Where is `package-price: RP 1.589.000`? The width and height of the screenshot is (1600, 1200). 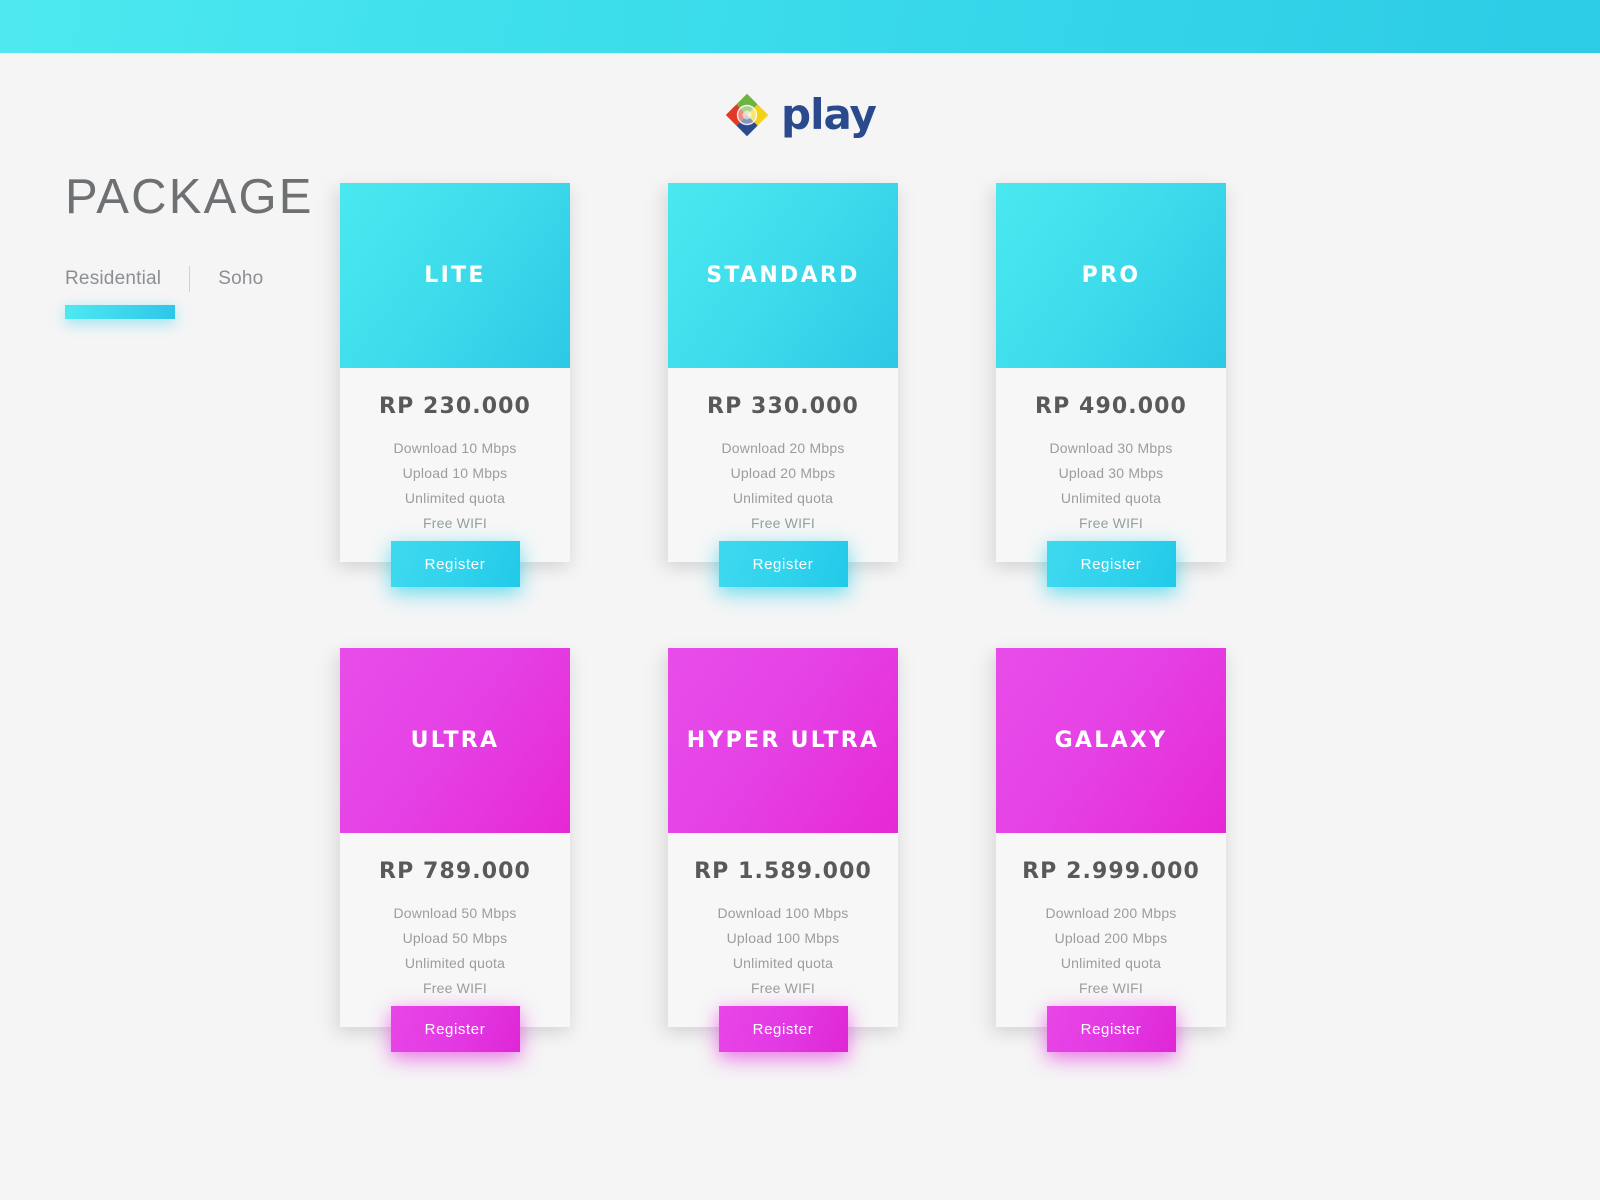
package-price: RP 1.589.000 is located at coordinates (783, 871).